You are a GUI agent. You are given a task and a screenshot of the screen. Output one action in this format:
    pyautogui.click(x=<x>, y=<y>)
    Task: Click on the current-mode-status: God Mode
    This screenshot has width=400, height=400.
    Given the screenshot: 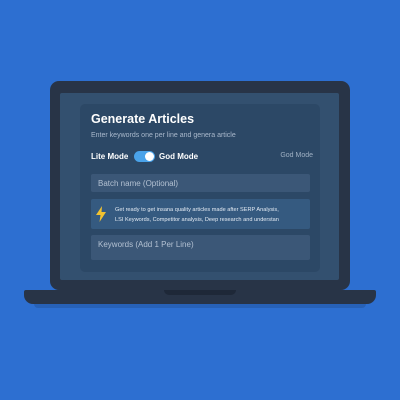 What is the action you would take?
    pyautogui.click(x=296, y=155)
    